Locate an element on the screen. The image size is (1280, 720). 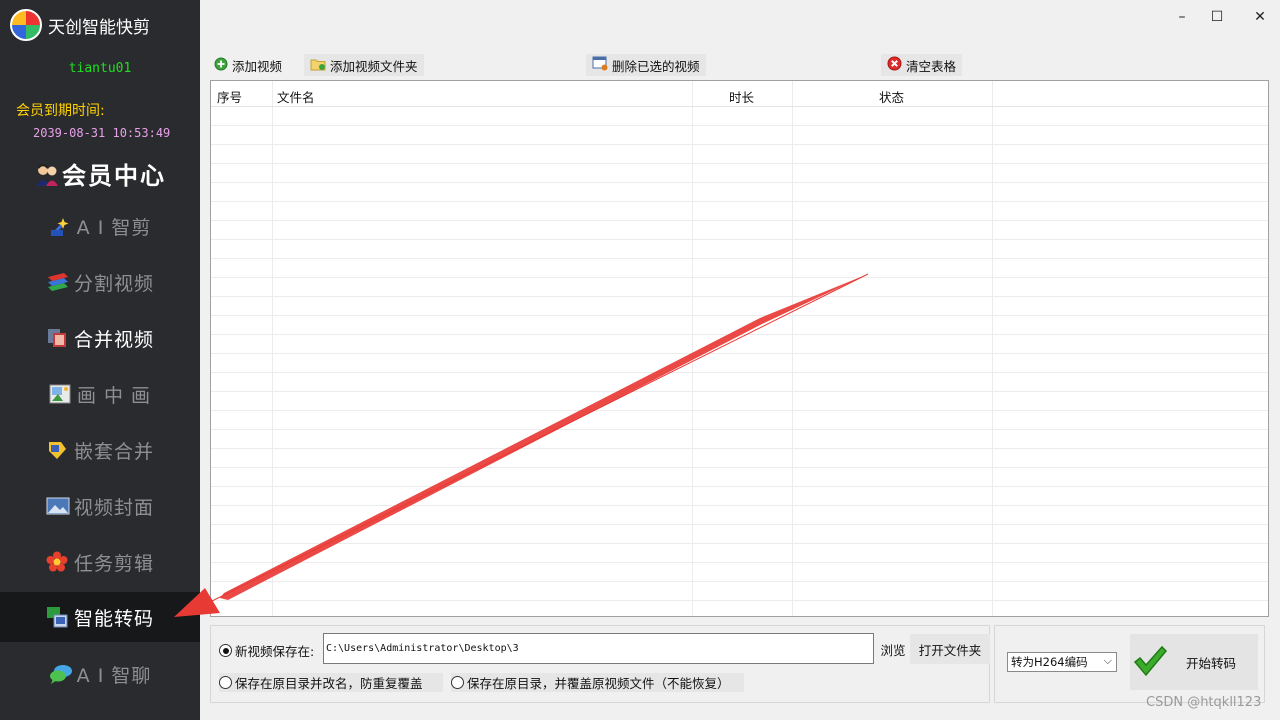
browse-button: 浏览 is located at coordinates (893, 649).